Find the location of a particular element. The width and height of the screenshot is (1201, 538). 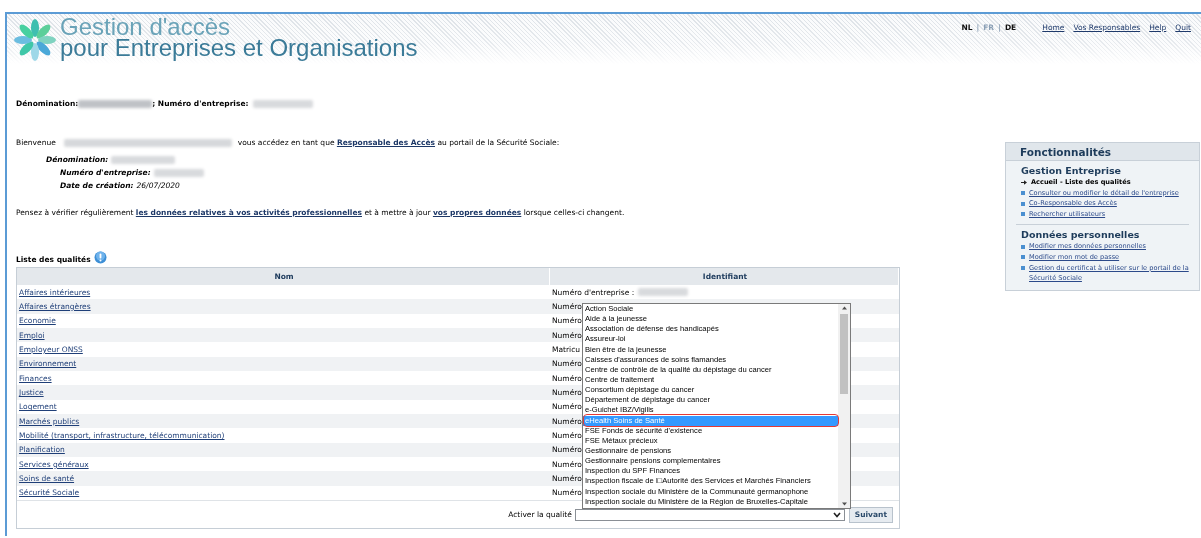

flower-icon is located at coordinates (35, 40).